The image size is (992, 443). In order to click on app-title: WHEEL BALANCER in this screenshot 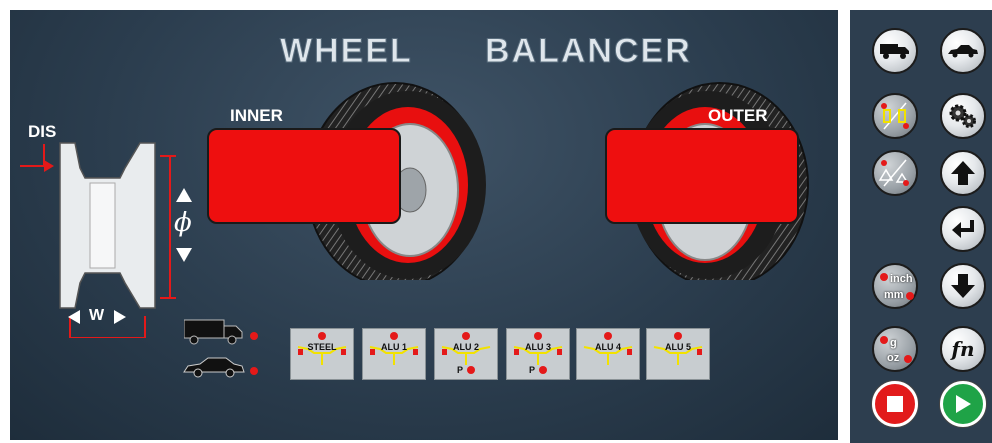, I will do `click(515, 52)`.